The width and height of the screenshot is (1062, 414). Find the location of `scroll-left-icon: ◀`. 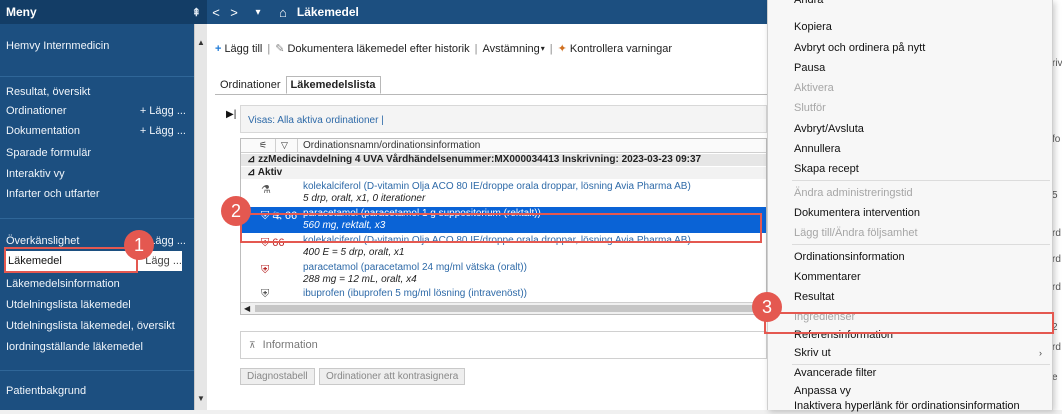

scroll-left-icon: ◀ is located at coordinates (247, 308).